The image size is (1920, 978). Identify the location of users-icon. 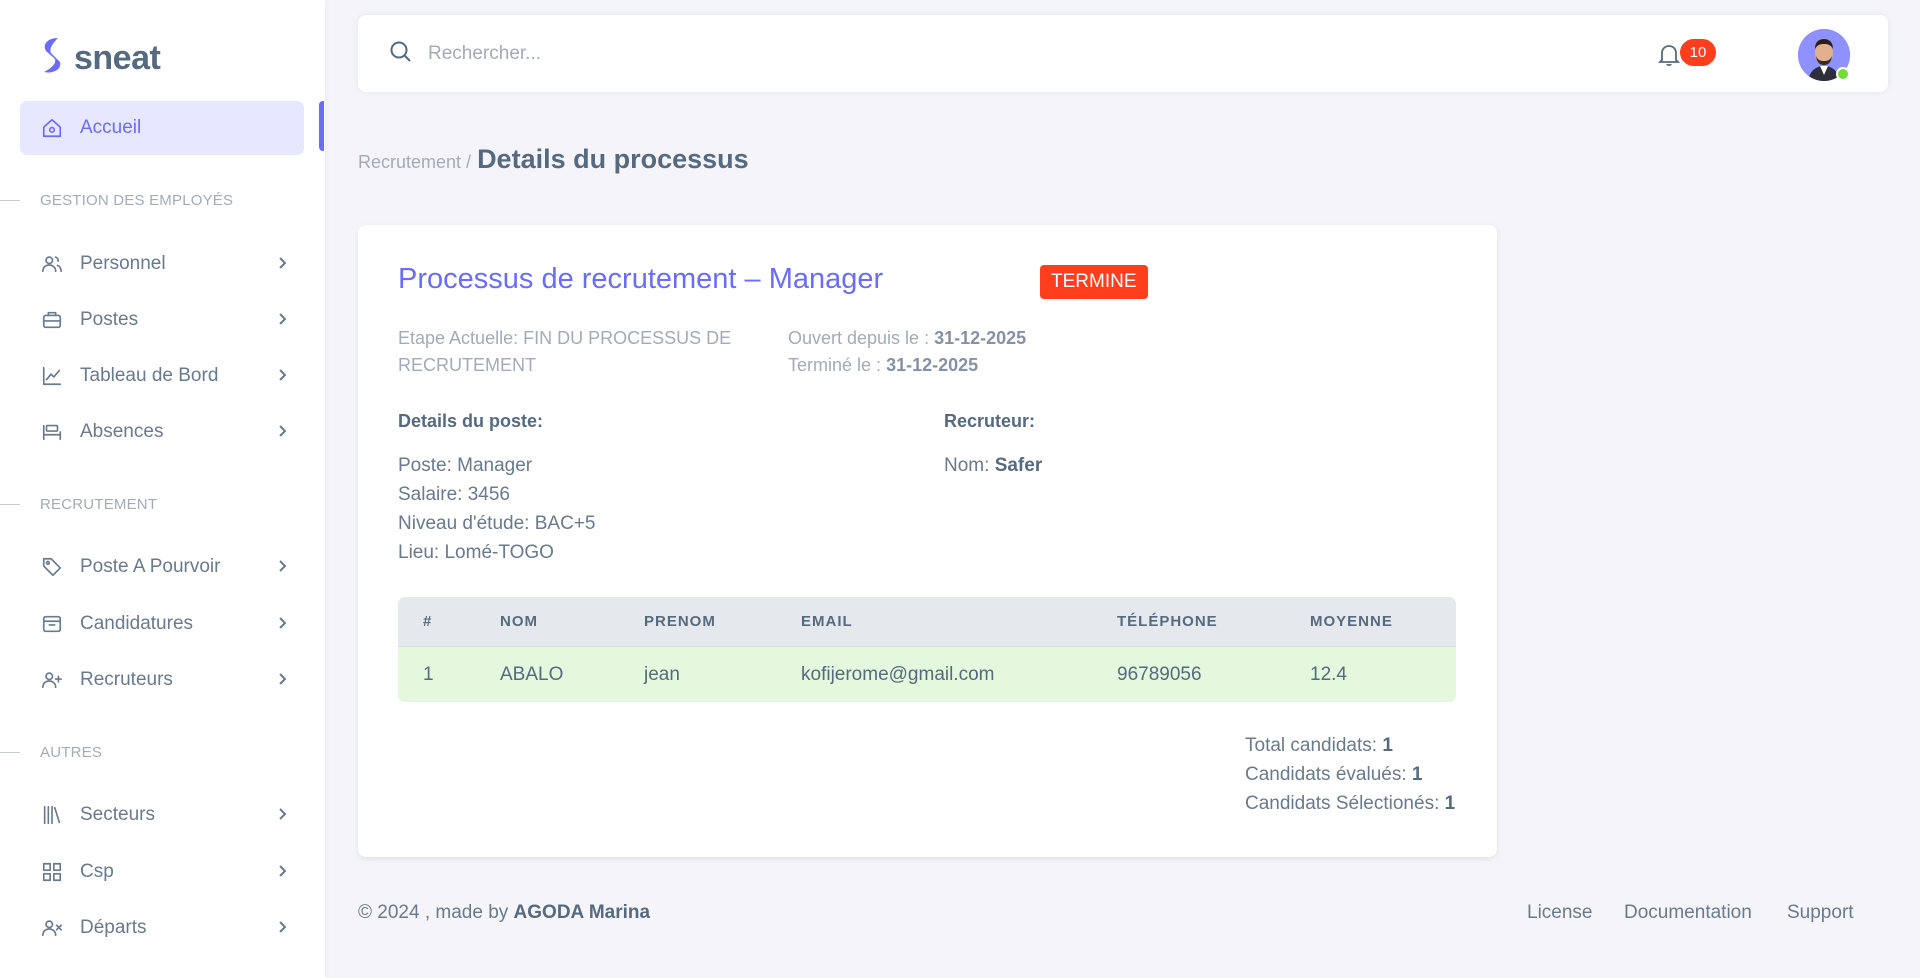
(52, 264).